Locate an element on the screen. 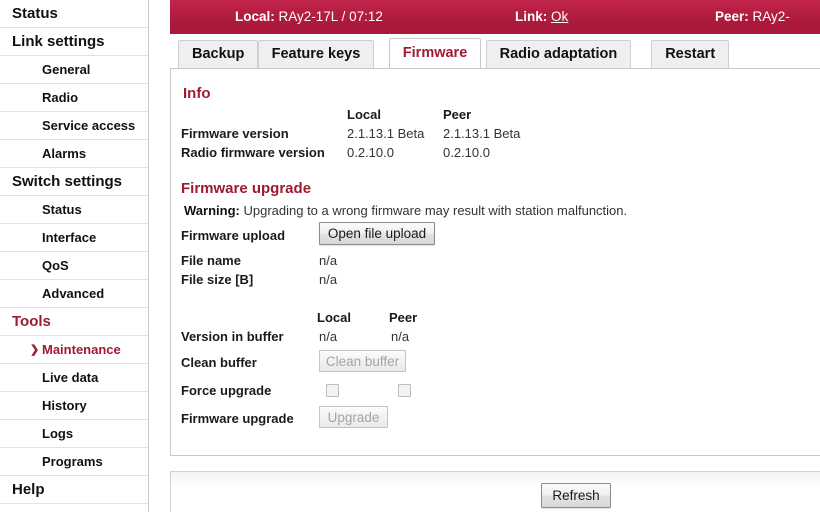  sidebar-item-qos: QoS is located at coordinates (74, 266).